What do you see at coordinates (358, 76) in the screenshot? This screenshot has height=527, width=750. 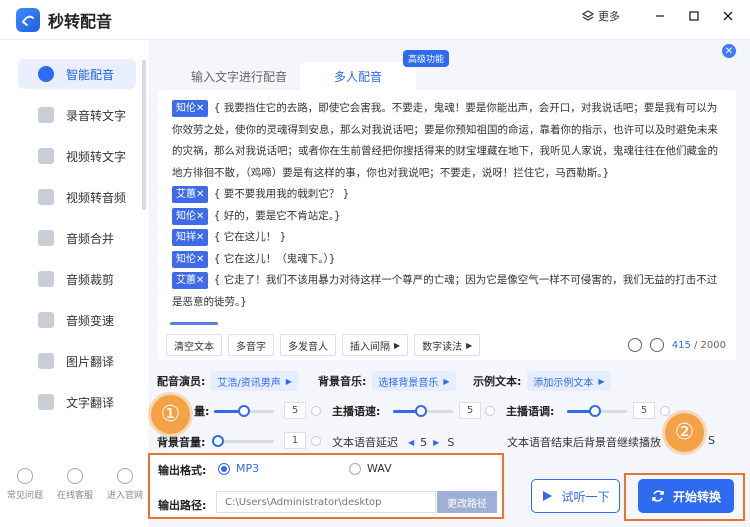 I see `tab-multi-voice: 多人配音` at bounding box center [358, 76].